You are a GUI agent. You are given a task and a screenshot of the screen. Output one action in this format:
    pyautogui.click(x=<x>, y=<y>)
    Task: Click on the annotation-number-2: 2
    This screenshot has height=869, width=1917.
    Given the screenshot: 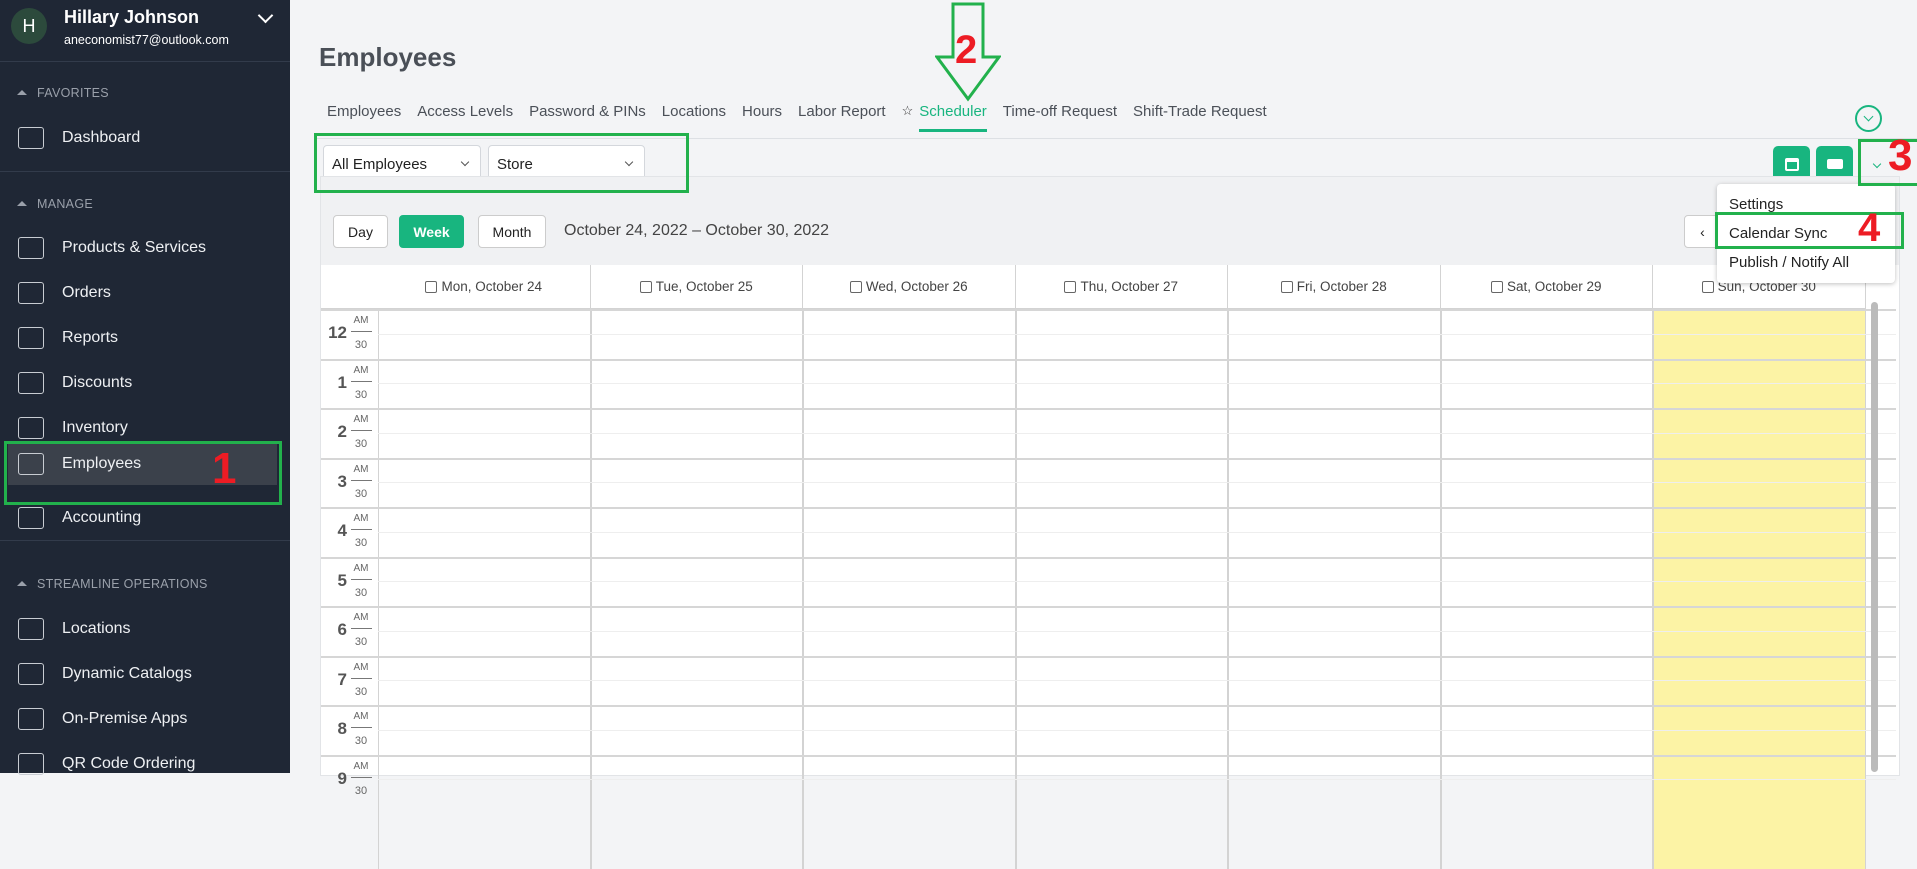 What is the action you would take?
    pyautogui.click(x=966, y=50)
    